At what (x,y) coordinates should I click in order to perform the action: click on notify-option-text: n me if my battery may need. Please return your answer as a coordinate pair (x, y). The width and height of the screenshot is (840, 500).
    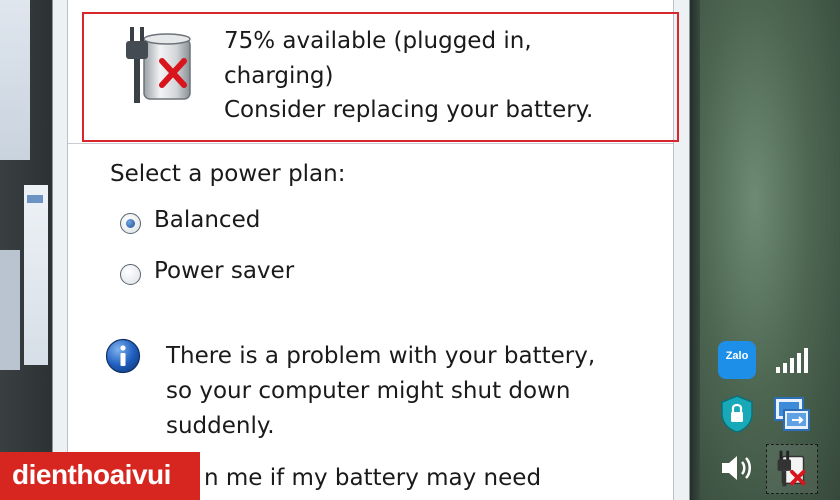
    Looking at the image, I should click on (372, 478).